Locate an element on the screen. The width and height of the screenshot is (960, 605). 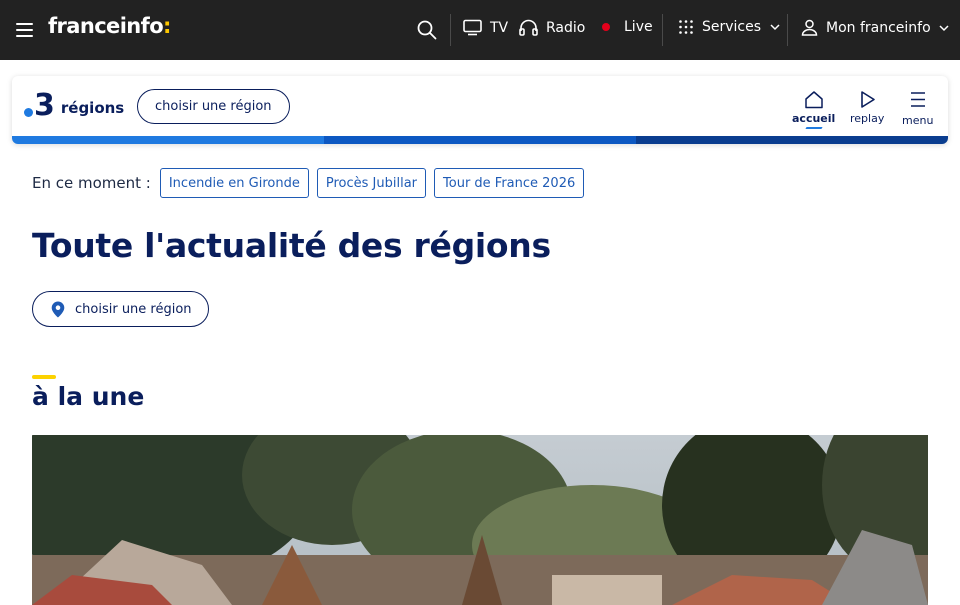
live-dot-icon is located at coordinates (606, 27).